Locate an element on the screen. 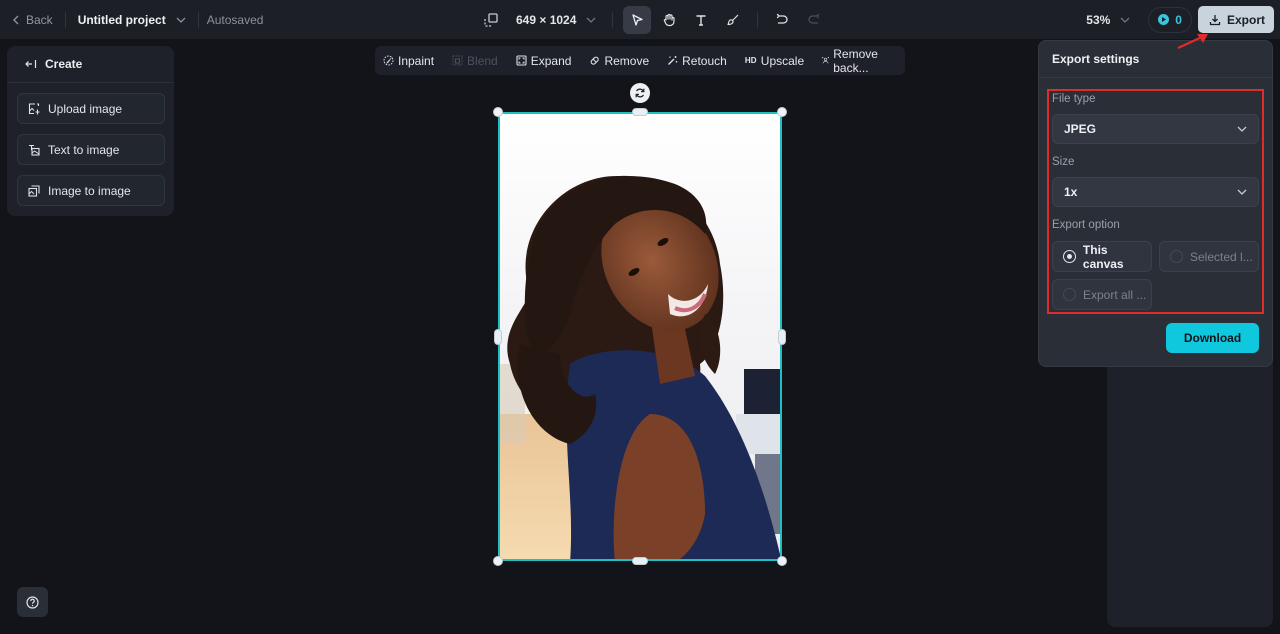 The image size is (1280, 634). project-name-dropdown: Untitled project is located at coordinates (132, 20).